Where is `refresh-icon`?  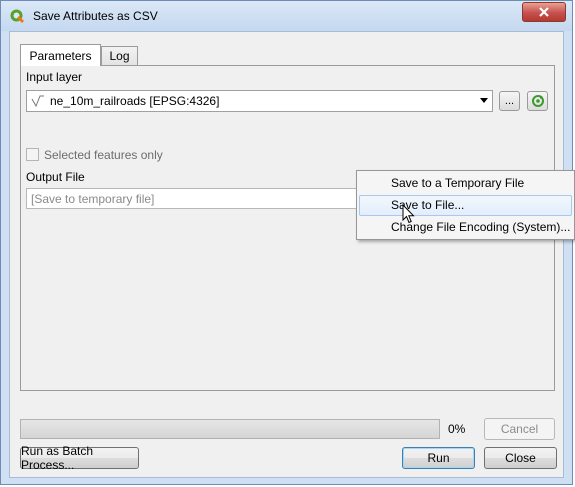
refresh-icon is located at coordinates (537, 101).